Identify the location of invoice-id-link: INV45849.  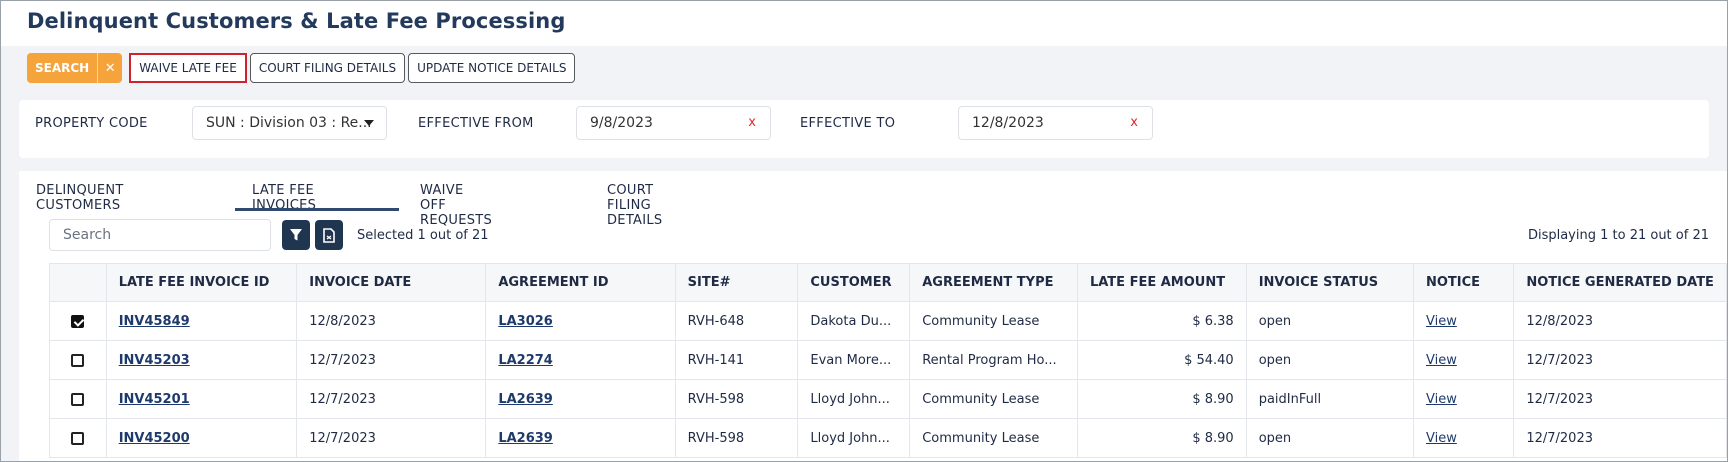
(154, 321).